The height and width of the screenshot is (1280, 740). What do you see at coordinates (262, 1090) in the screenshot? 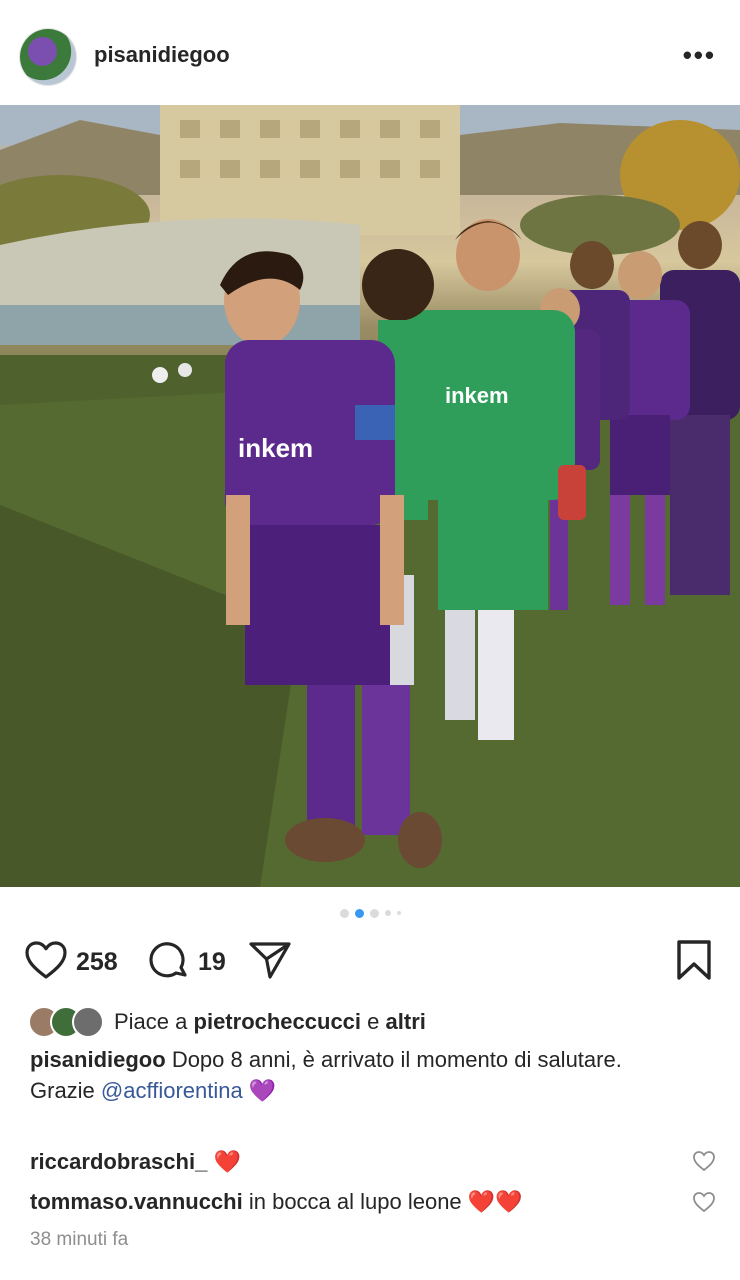
I see `caption-emoji: 💜` at bounding box center [262, 1090].